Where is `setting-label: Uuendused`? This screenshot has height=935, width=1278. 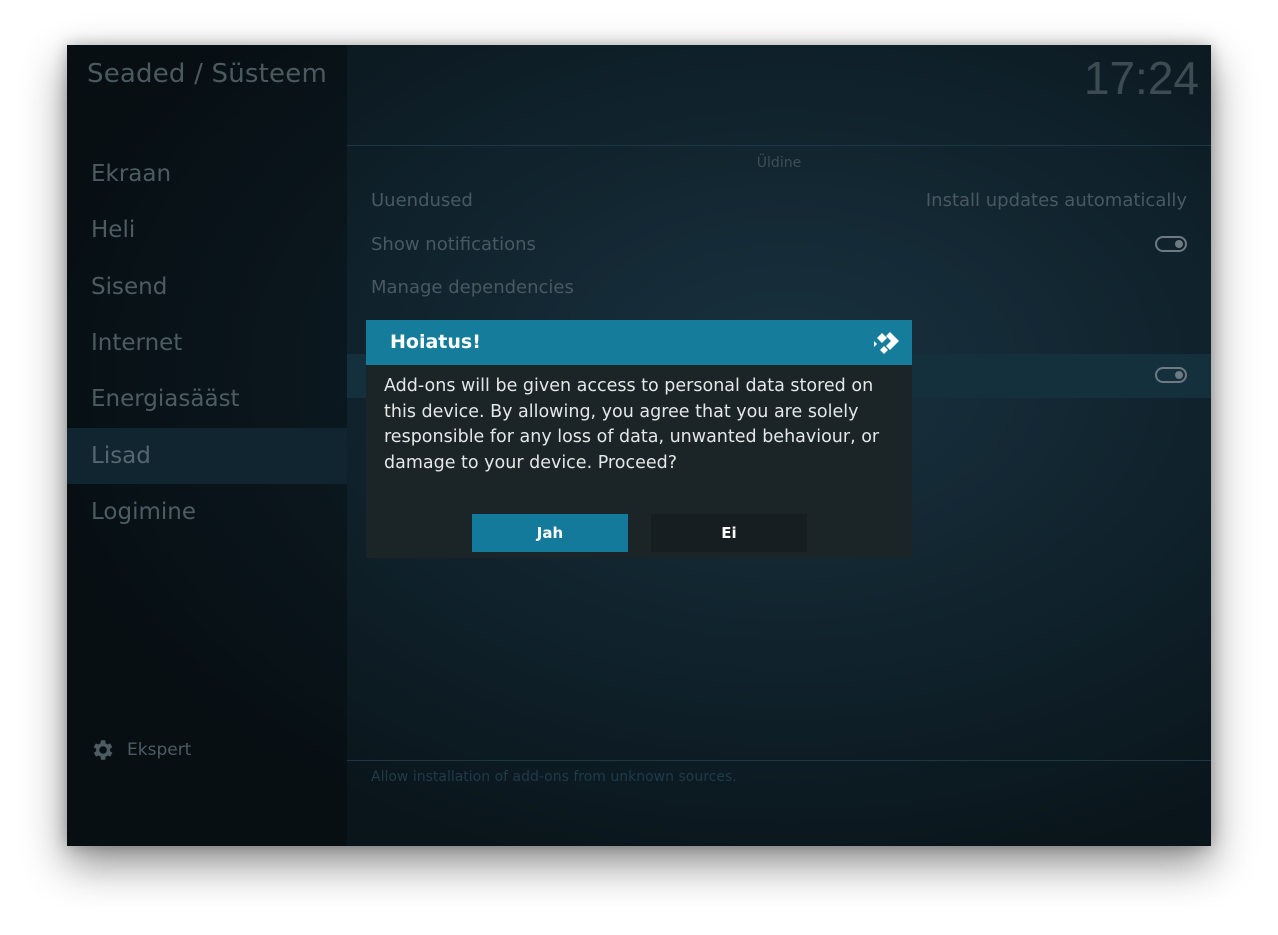 setting-label: Uuendused is located at coordinates (422, 200).